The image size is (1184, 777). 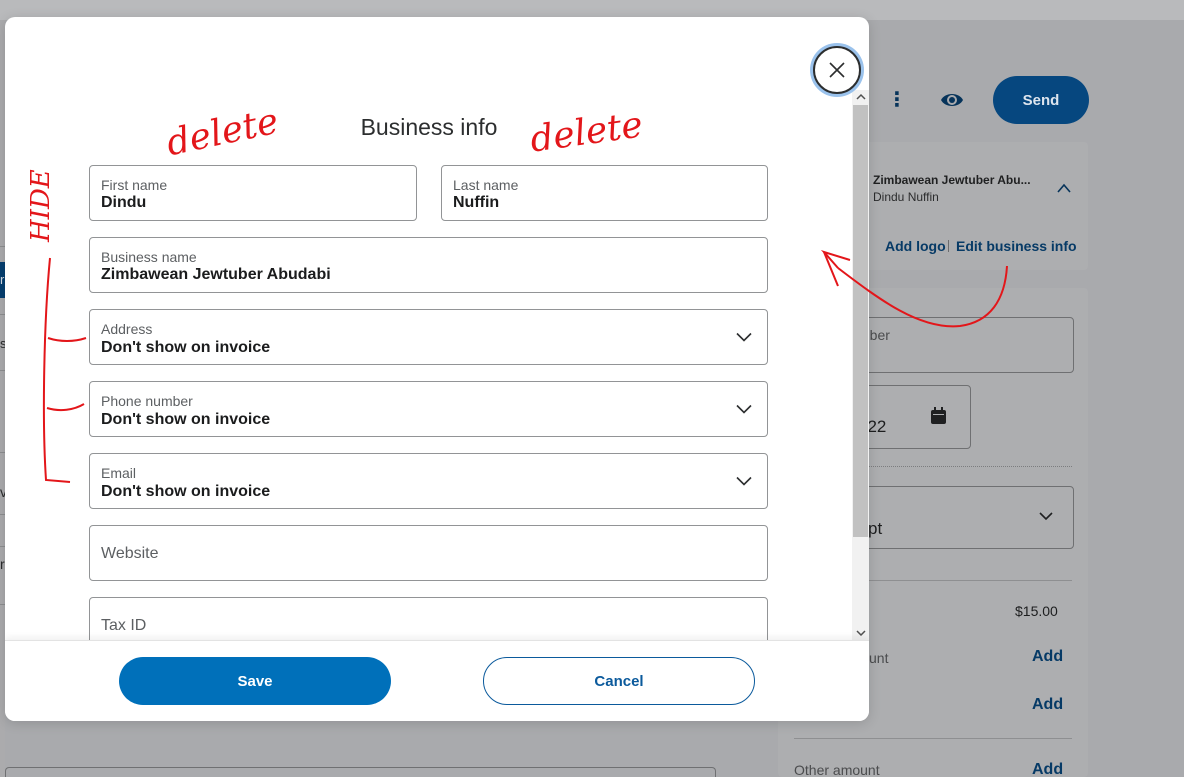 I want to click on add-discount-link: Add, so click(x=1047, y=657).